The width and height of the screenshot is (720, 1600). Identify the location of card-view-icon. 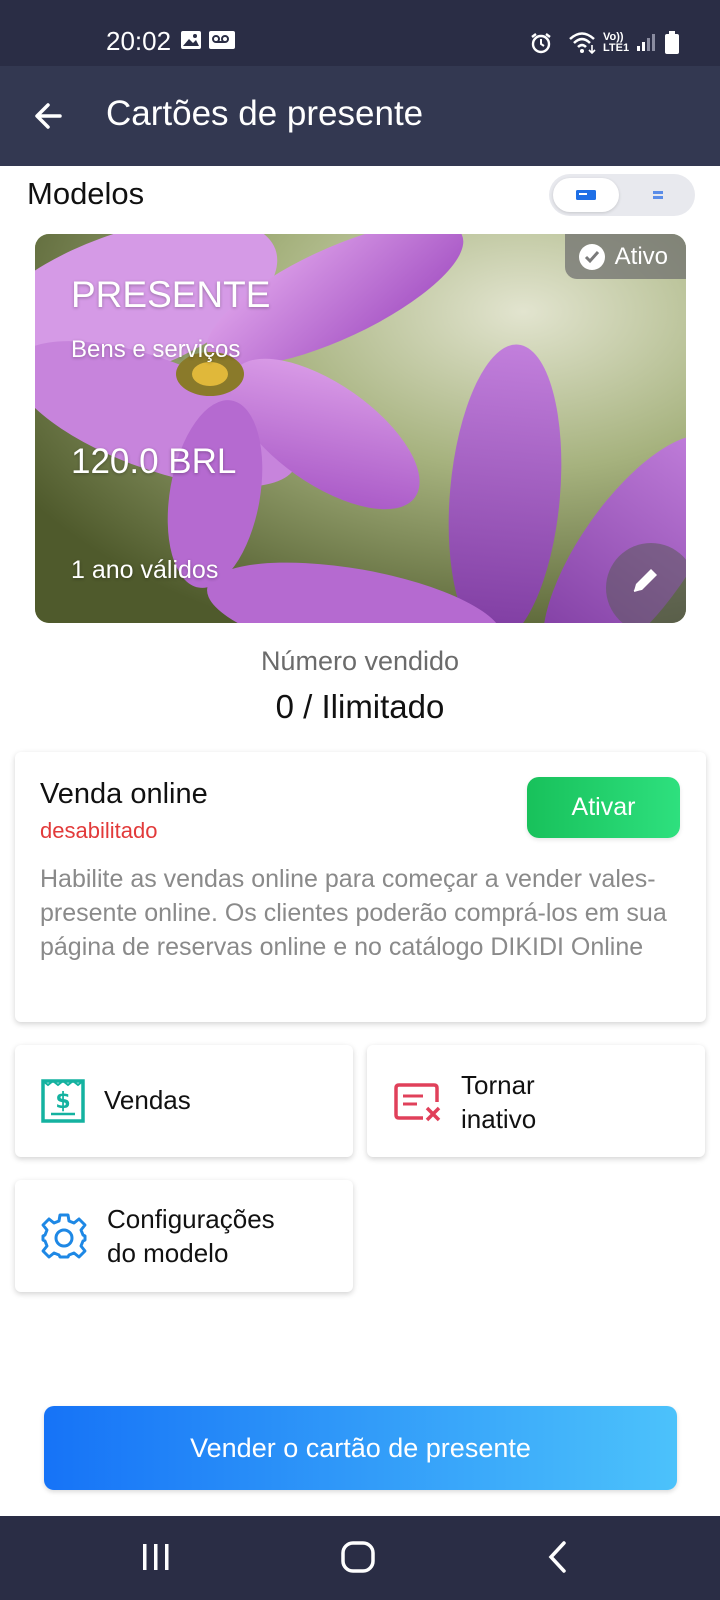
(586, 195).